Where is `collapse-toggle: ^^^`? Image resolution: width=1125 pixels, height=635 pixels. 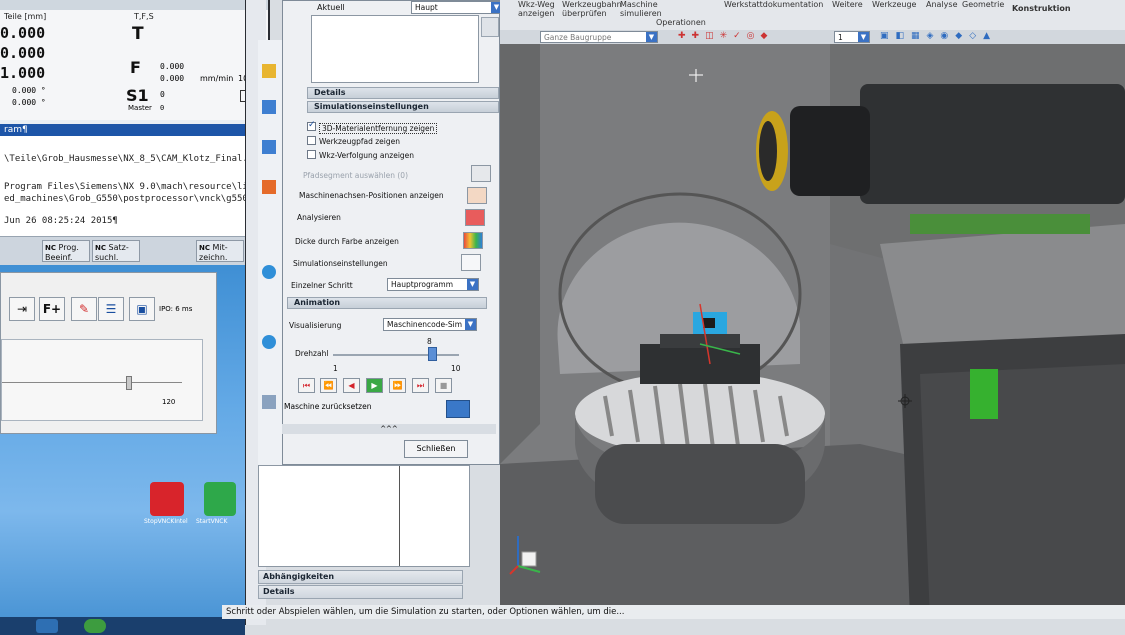
collapse-toggle: ^^^ is located at coordinates (389, 429).